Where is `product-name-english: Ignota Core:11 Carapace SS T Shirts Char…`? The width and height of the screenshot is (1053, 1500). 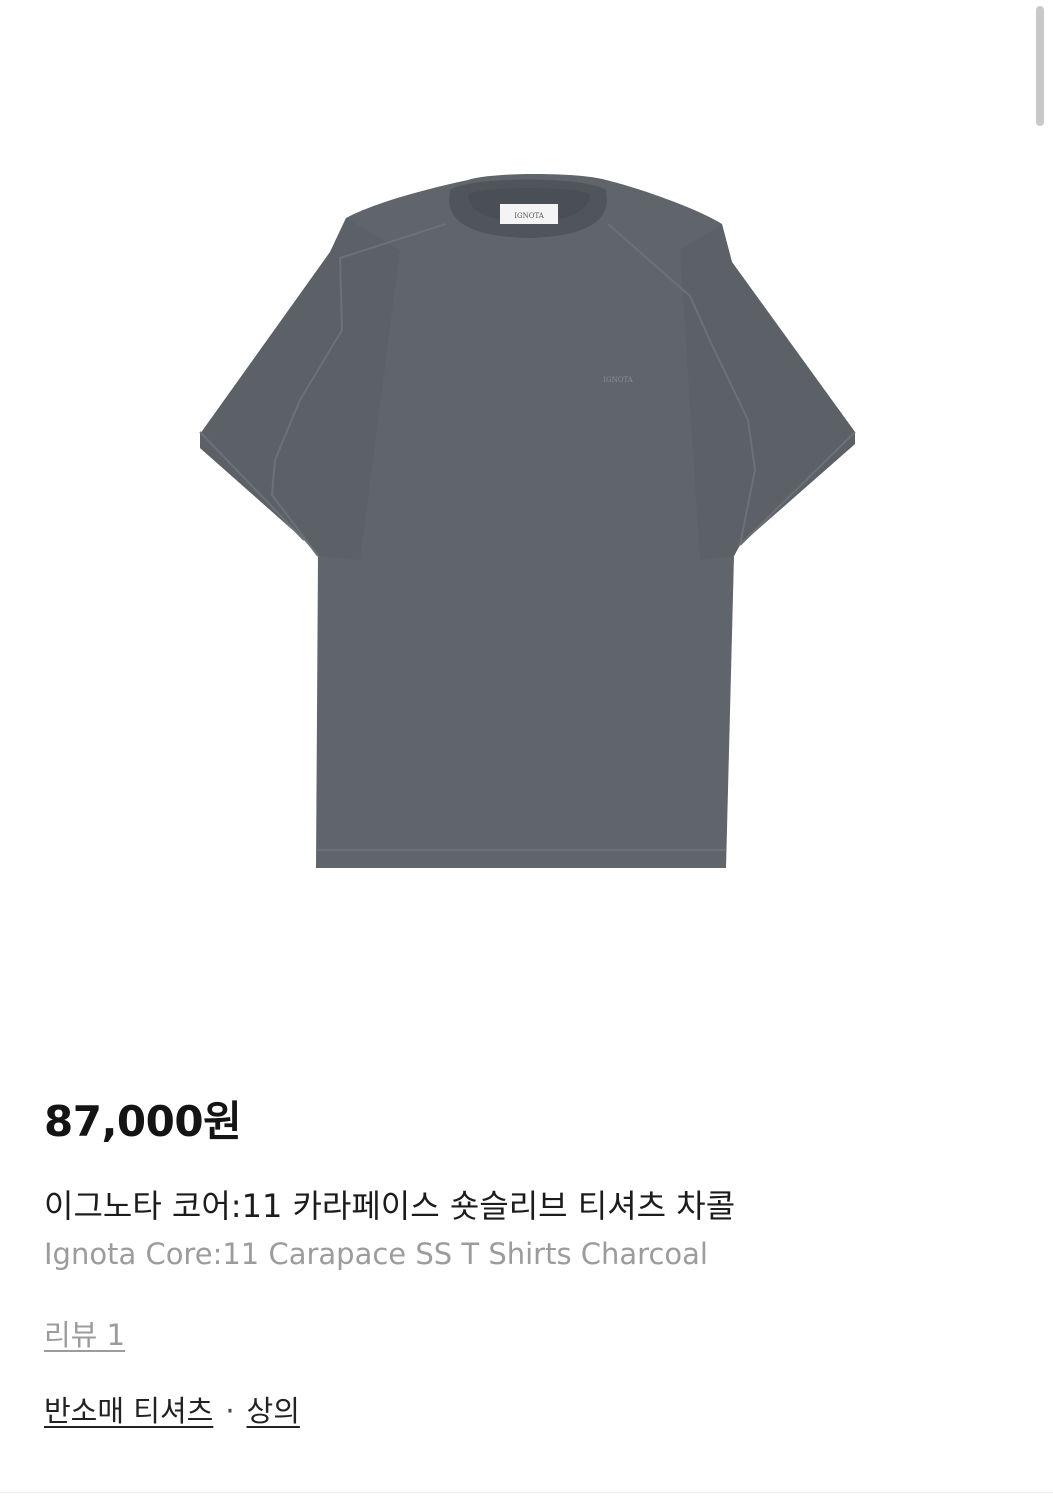 product-name-english: Ignota Core:11 Carapace SS T Shirts Char… is located at coordinates (376, 1254).